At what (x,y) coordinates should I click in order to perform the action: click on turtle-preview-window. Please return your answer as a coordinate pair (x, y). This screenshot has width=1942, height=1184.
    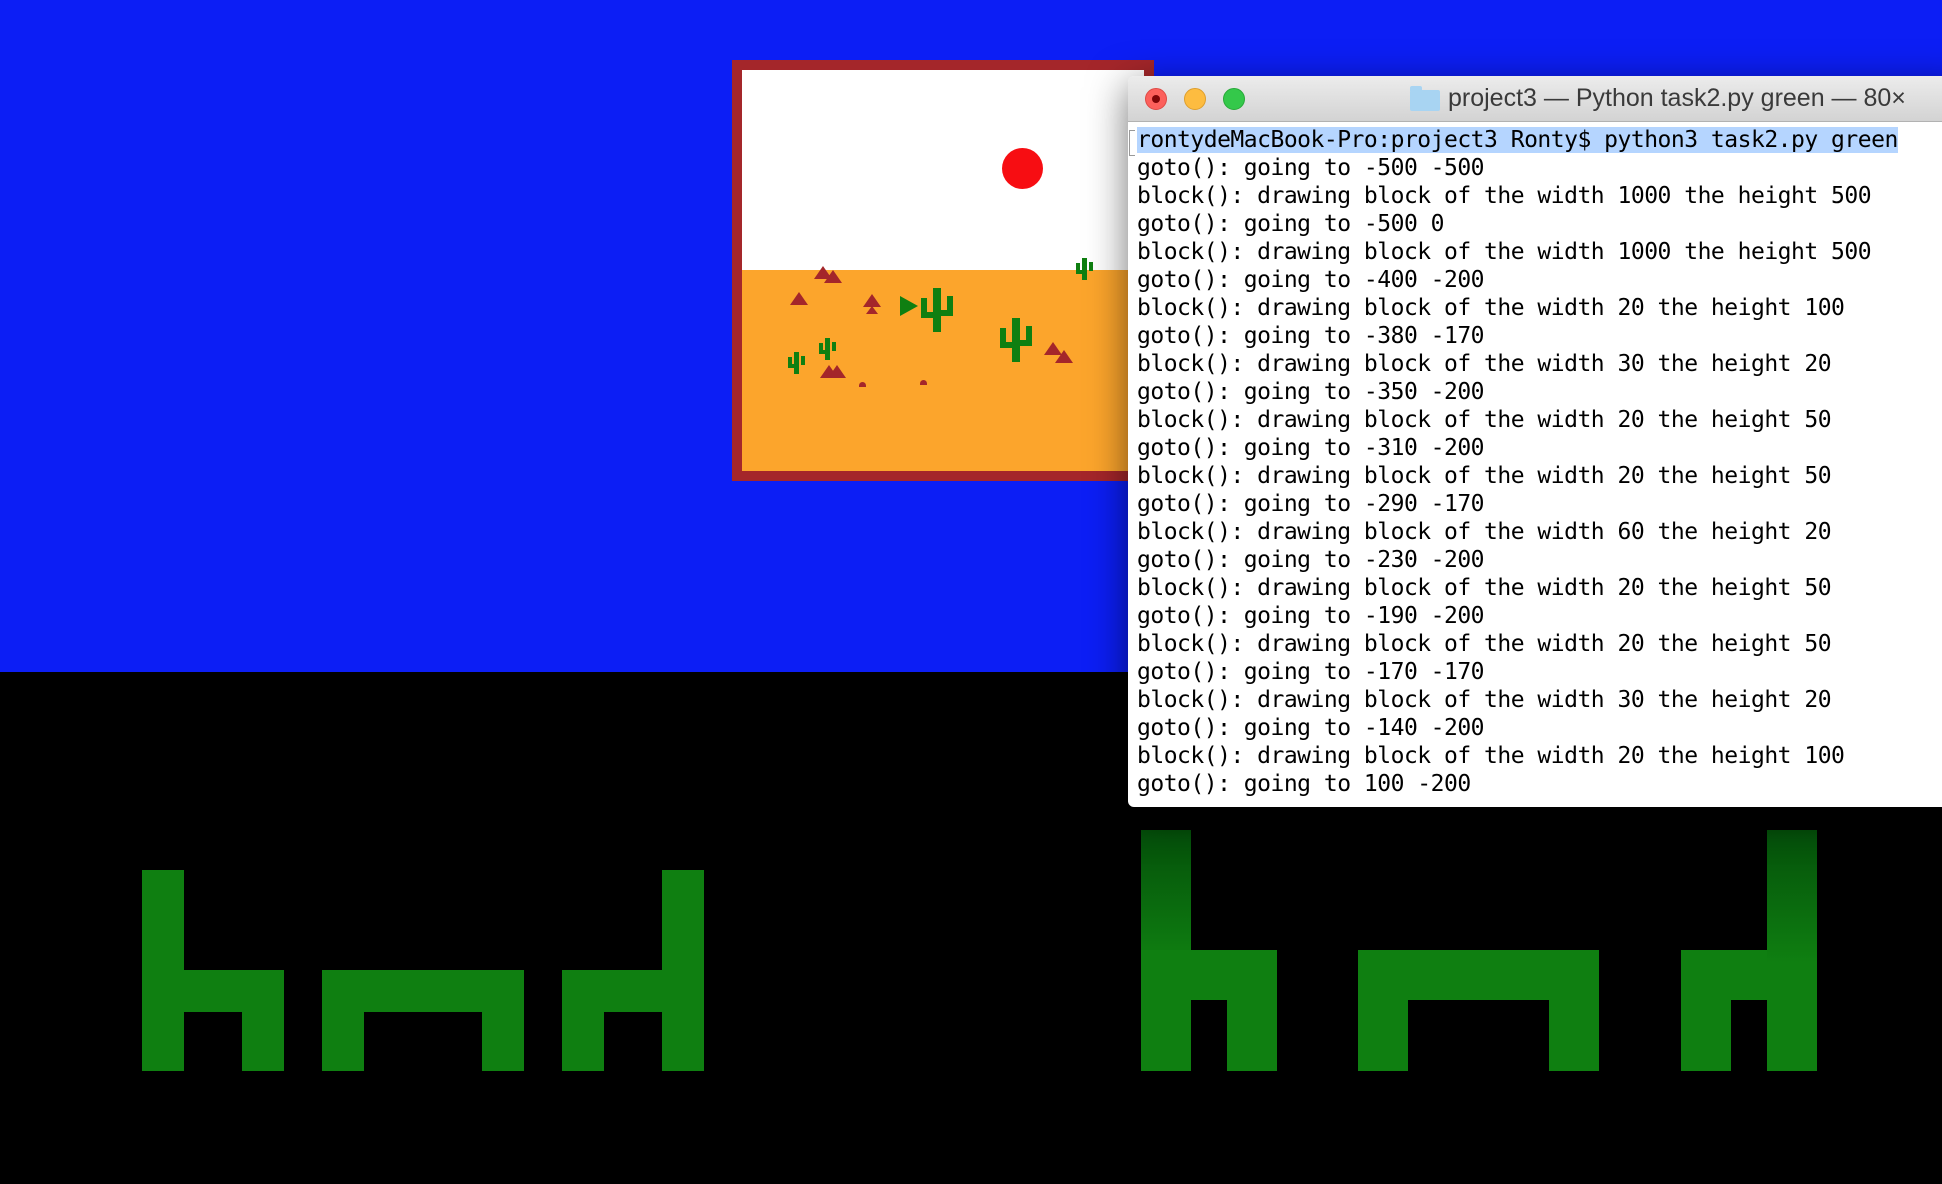
    Looking at the image, I should click on (943, 270).